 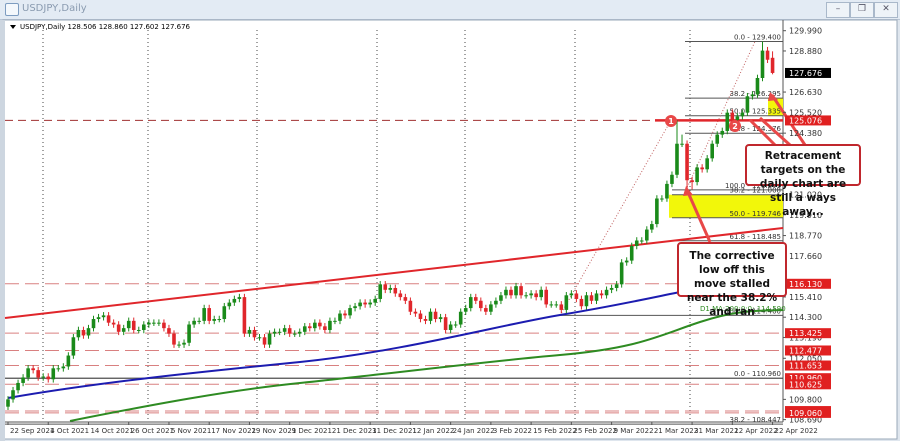 What do you see at coordinates (757, 374) in the screenshot?
I see `fibonacci-level-label: 0.0 - 110.960` at bounding box center [757, 374].